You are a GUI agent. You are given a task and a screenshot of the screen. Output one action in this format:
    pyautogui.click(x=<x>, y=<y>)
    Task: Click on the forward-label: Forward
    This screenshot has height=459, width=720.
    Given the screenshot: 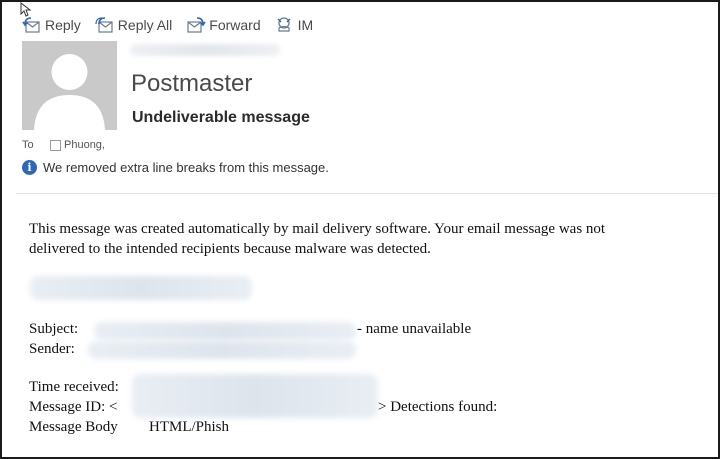 What is the action you would take?
    pyautogui.click(x=235, y=25)
    